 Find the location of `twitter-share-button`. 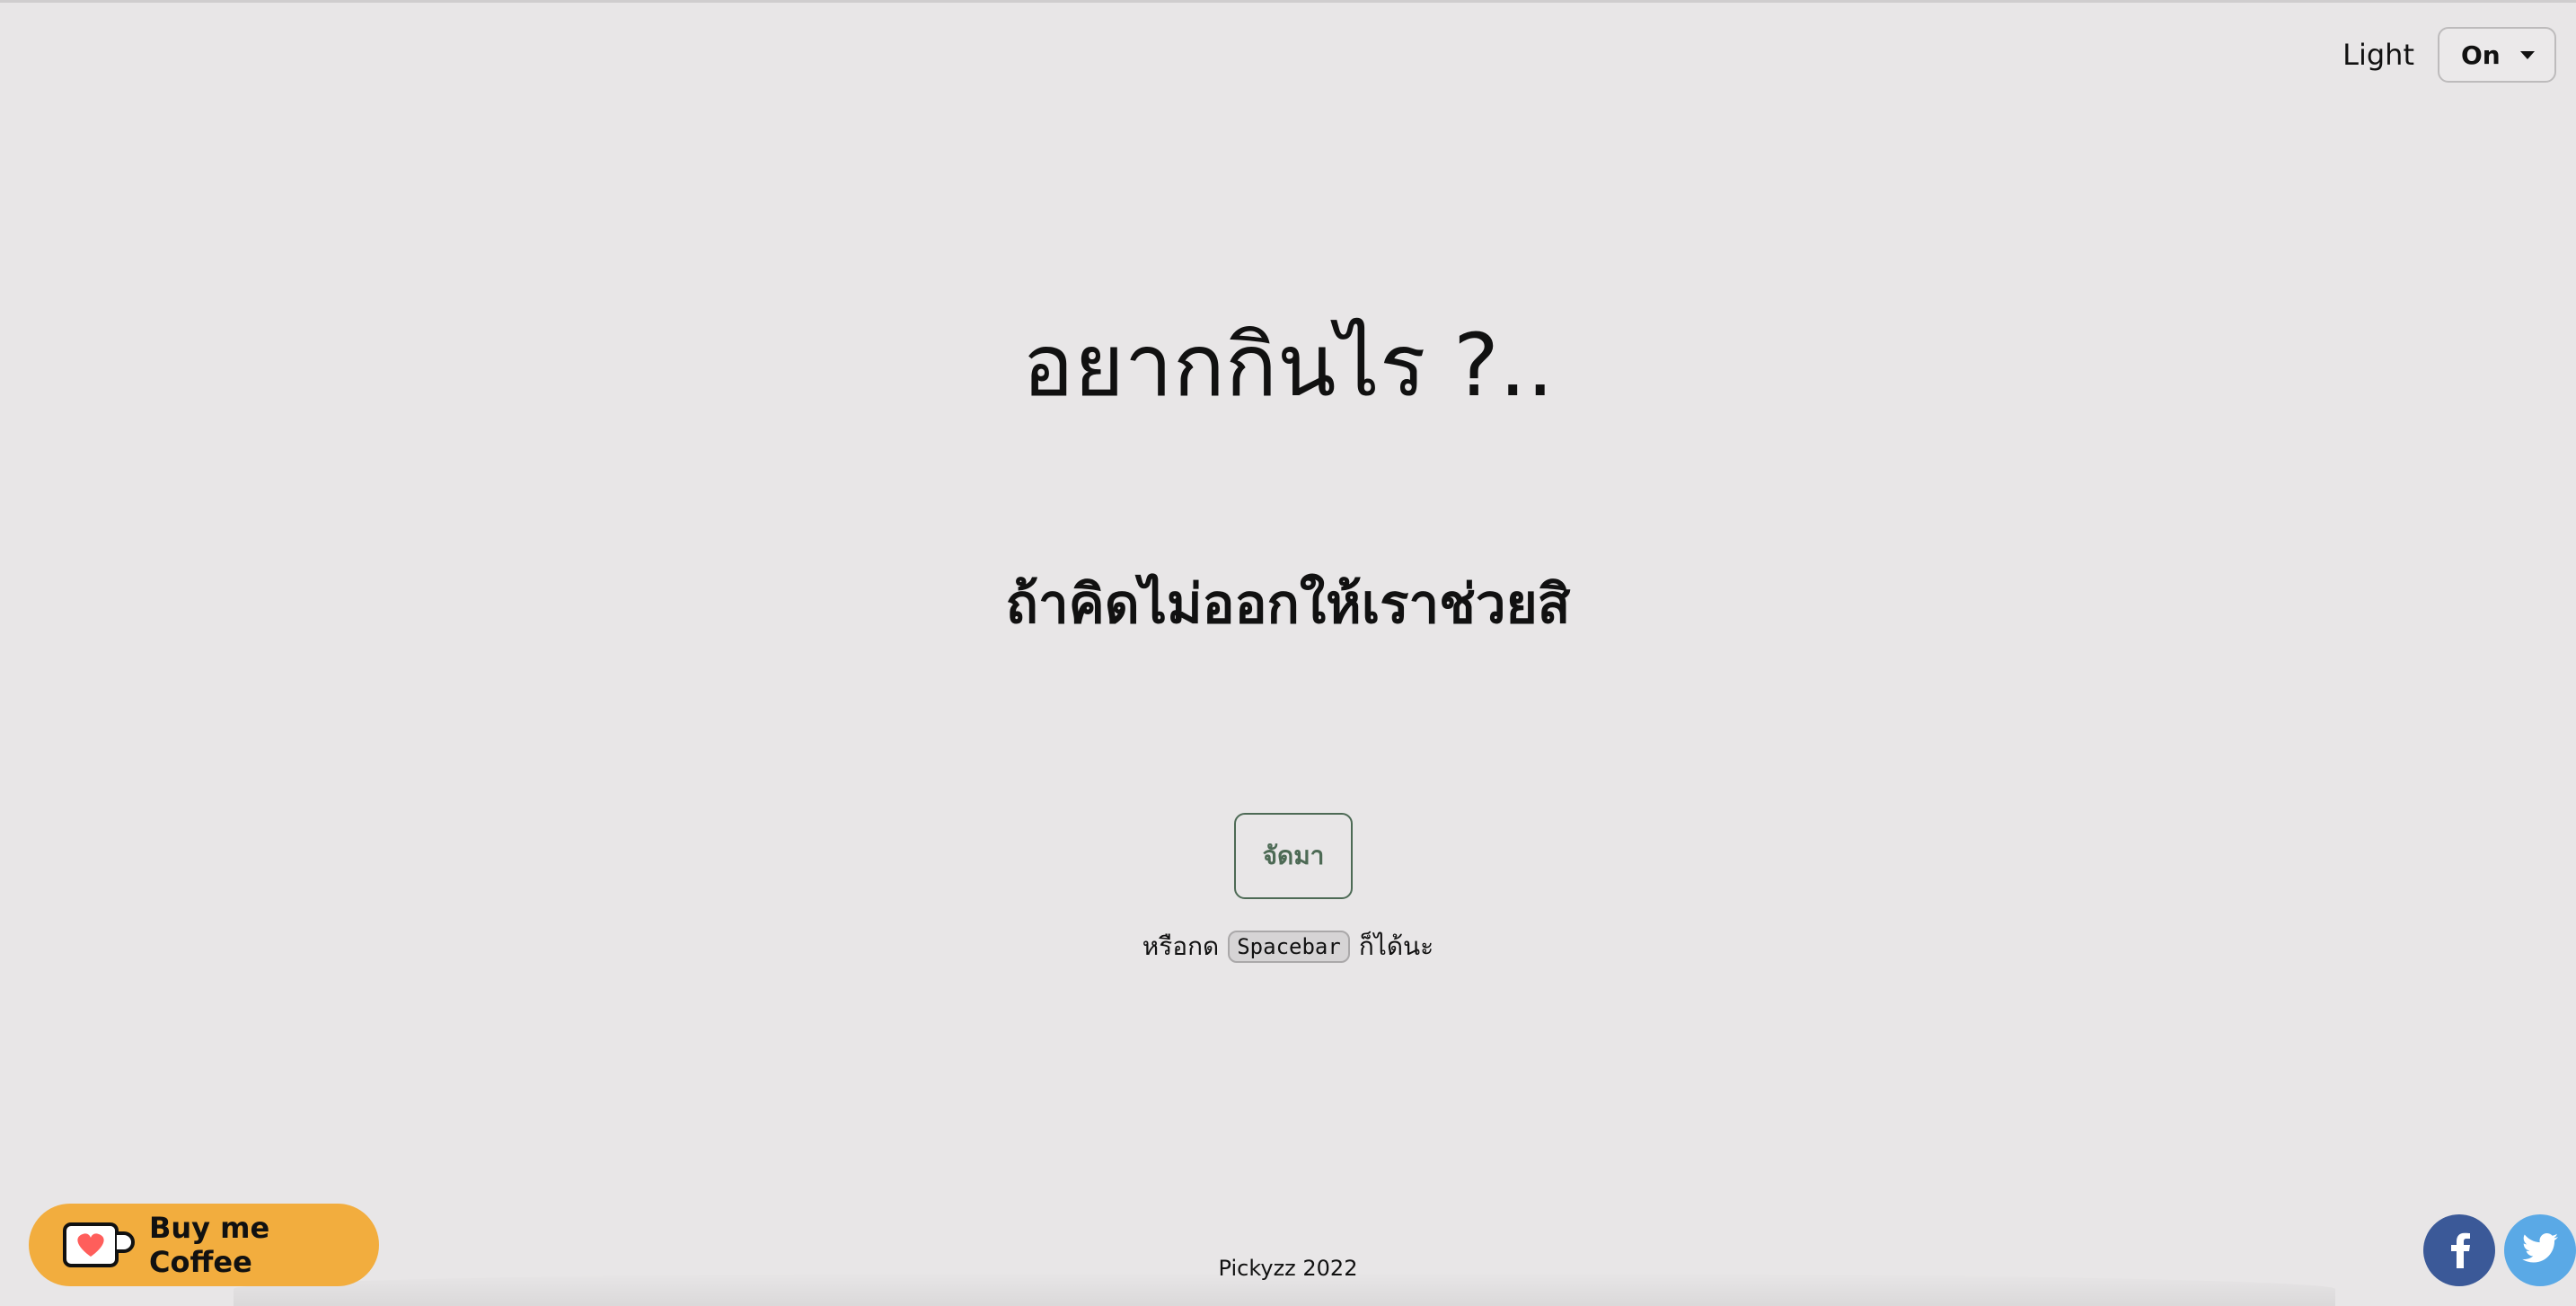

twitter-share-button is located at coordinates (2540, 1250).